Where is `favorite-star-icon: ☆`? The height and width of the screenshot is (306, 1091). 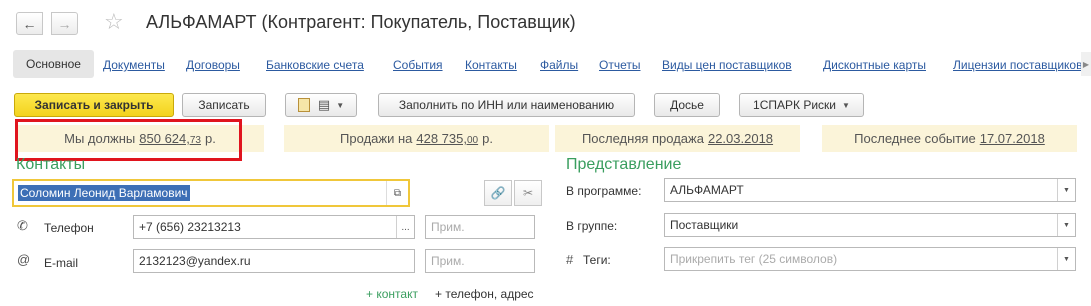
favorite-star-icon: ☆ is located at coordinates (114, 22).